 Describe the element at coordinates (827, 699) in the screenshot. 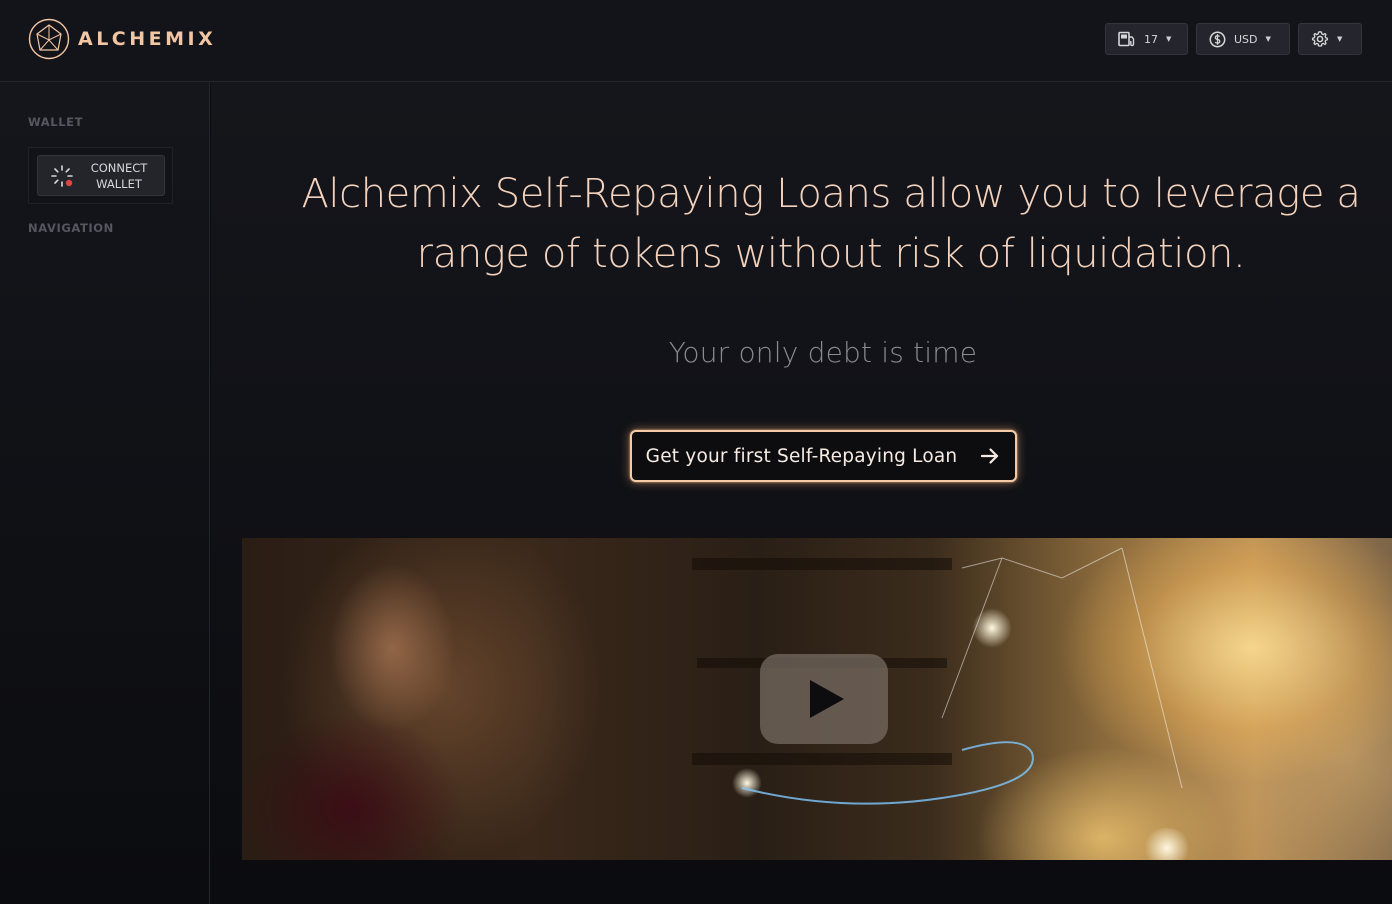

I see `play-icon` at that location.